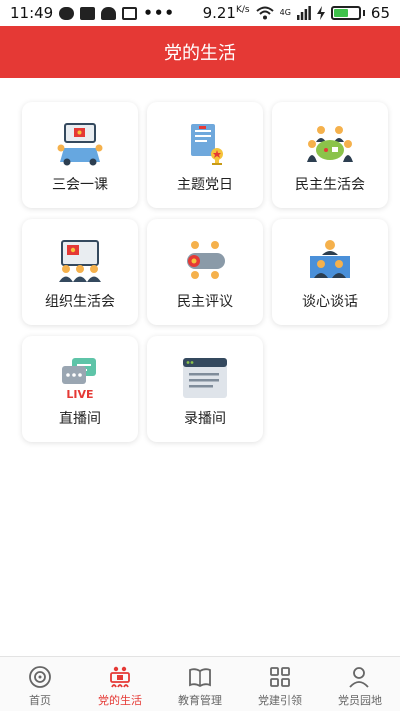 The width and height of the screenshot is (400, 711). What do you see at coordinates (330, 302) in the screenshot?
I see `tile-label: 谈心谈话` at bounding box center [330, 302].